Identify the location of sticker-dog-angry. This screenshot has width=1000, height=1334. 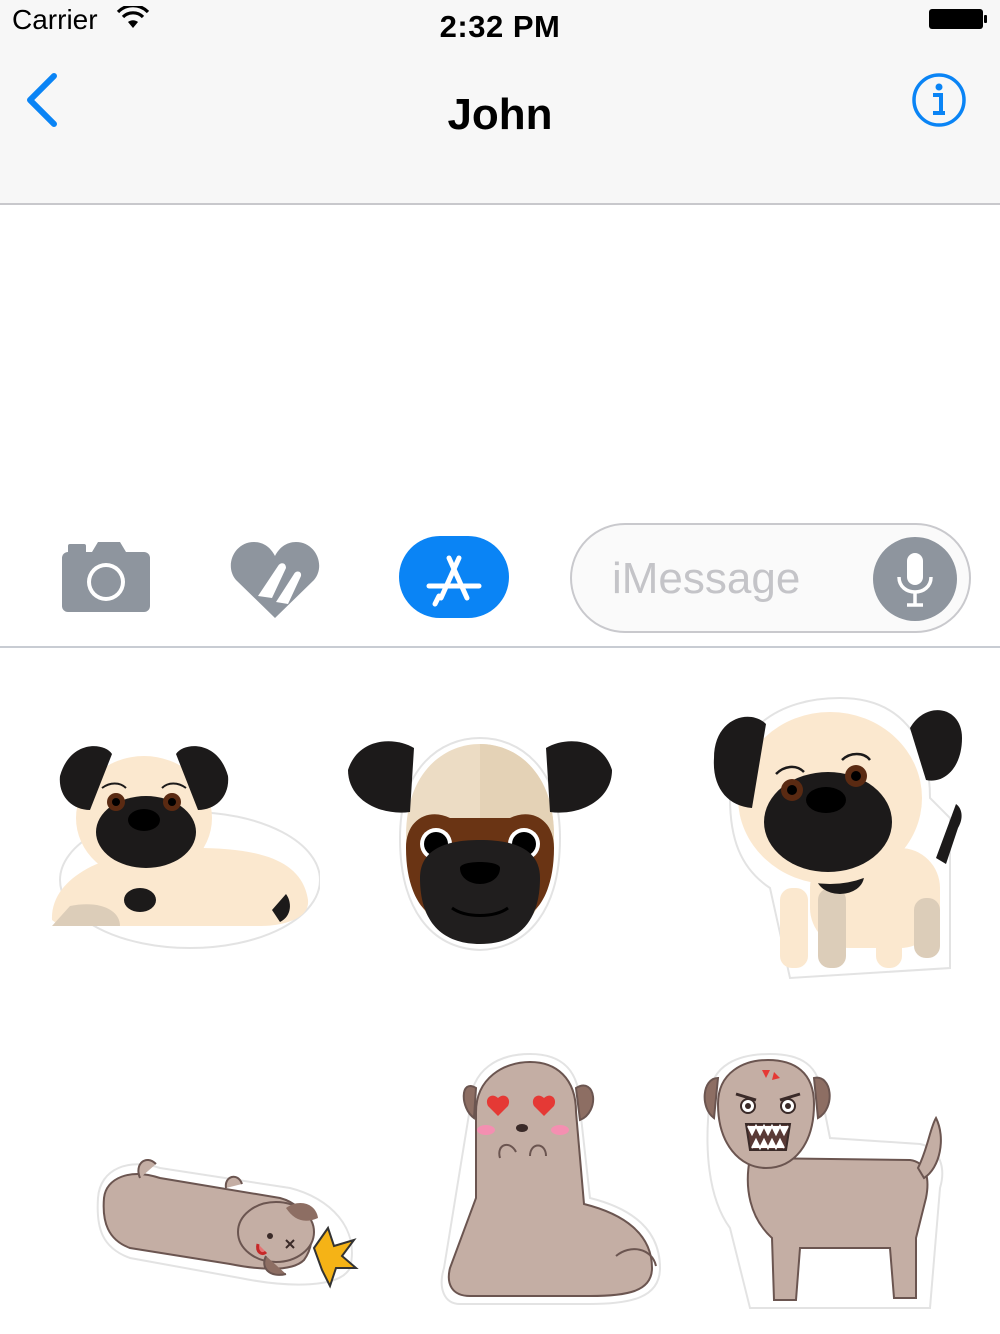
(825, 1183).